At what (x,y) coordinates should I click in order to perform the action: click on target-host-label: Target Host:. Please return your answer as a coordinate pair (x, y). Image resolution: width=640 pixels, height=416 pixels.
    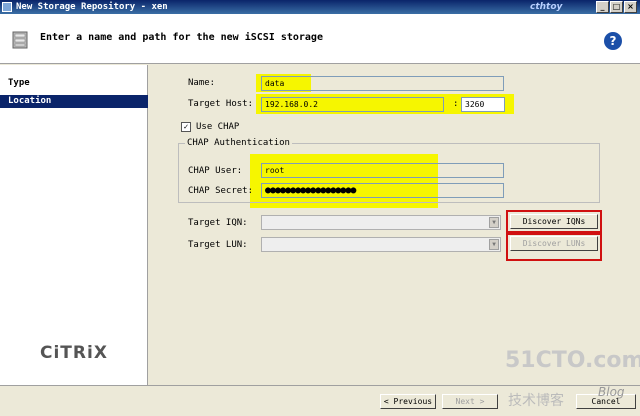
    Looking at the image, I should click on (221, 104).